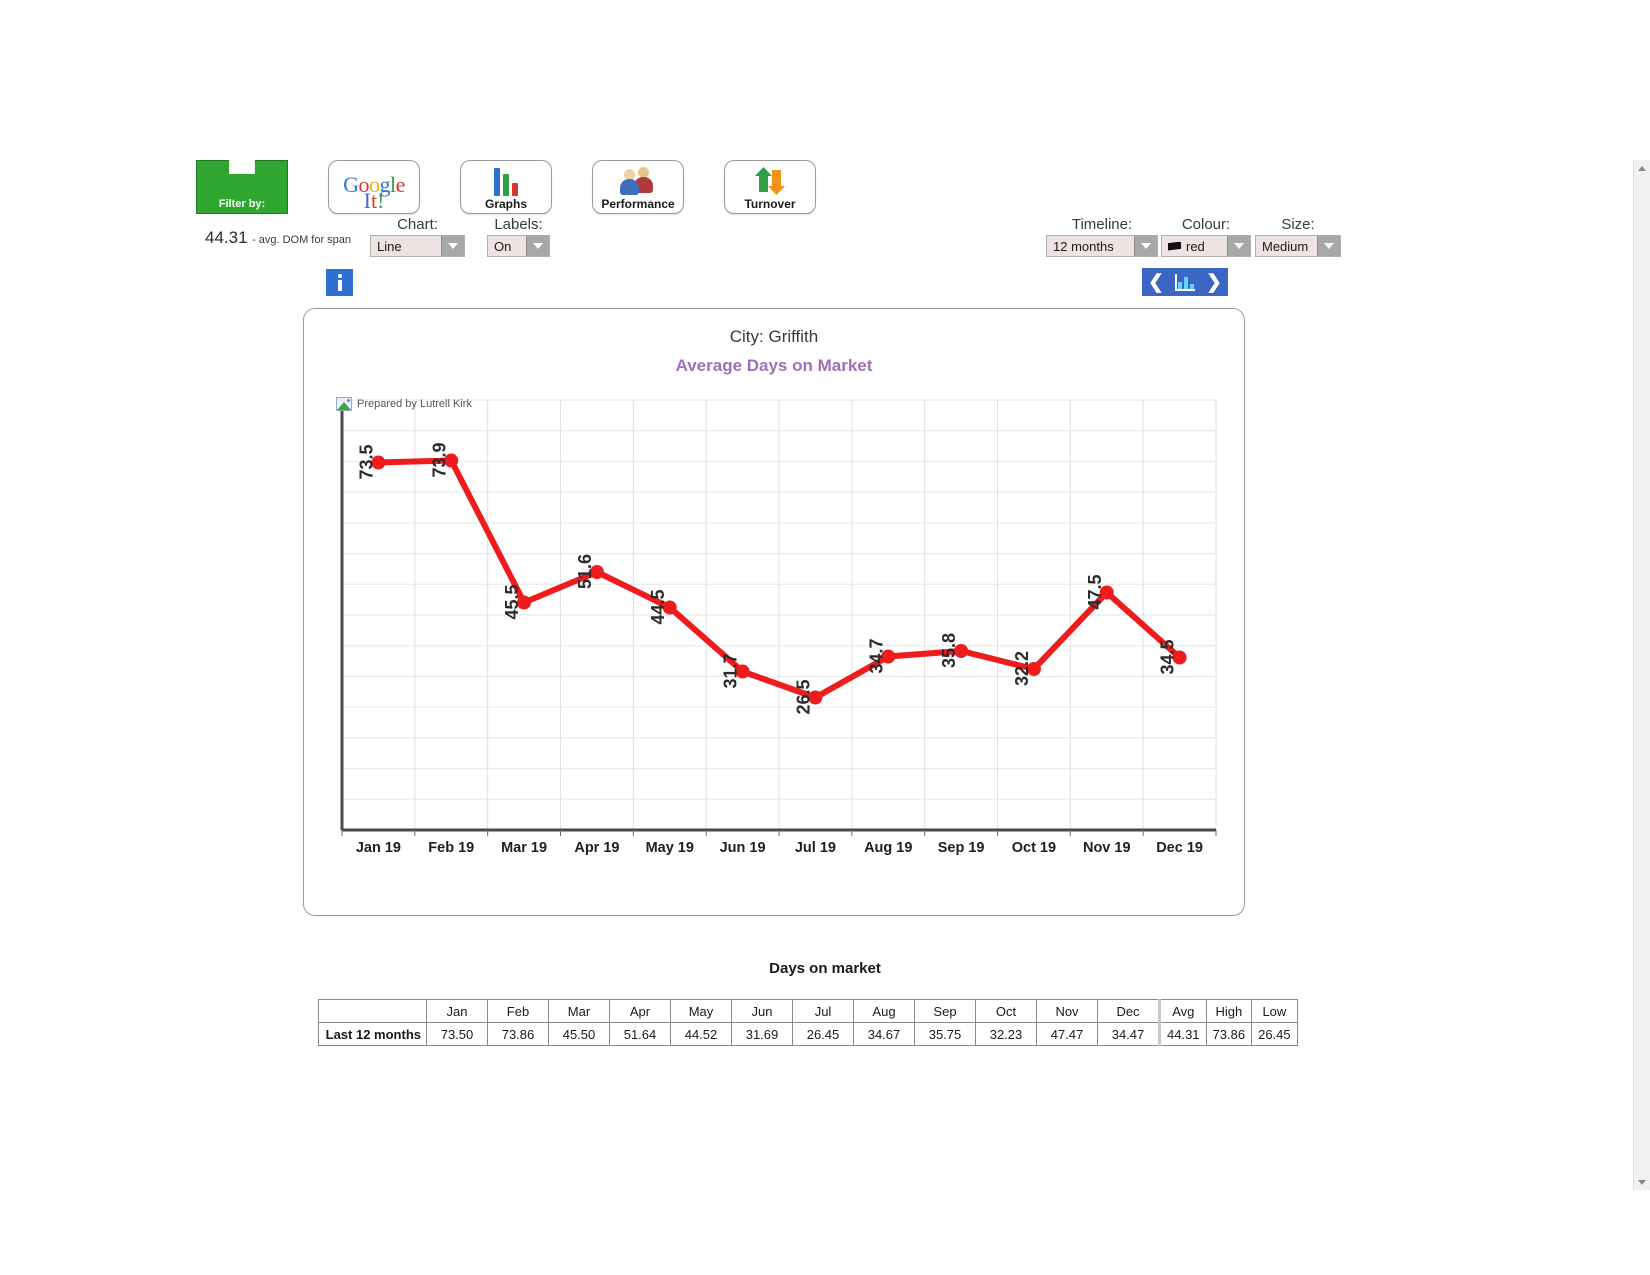 The image size is (1650, 1275). I want to click on svg-text: 31.7, so click(731, 671).